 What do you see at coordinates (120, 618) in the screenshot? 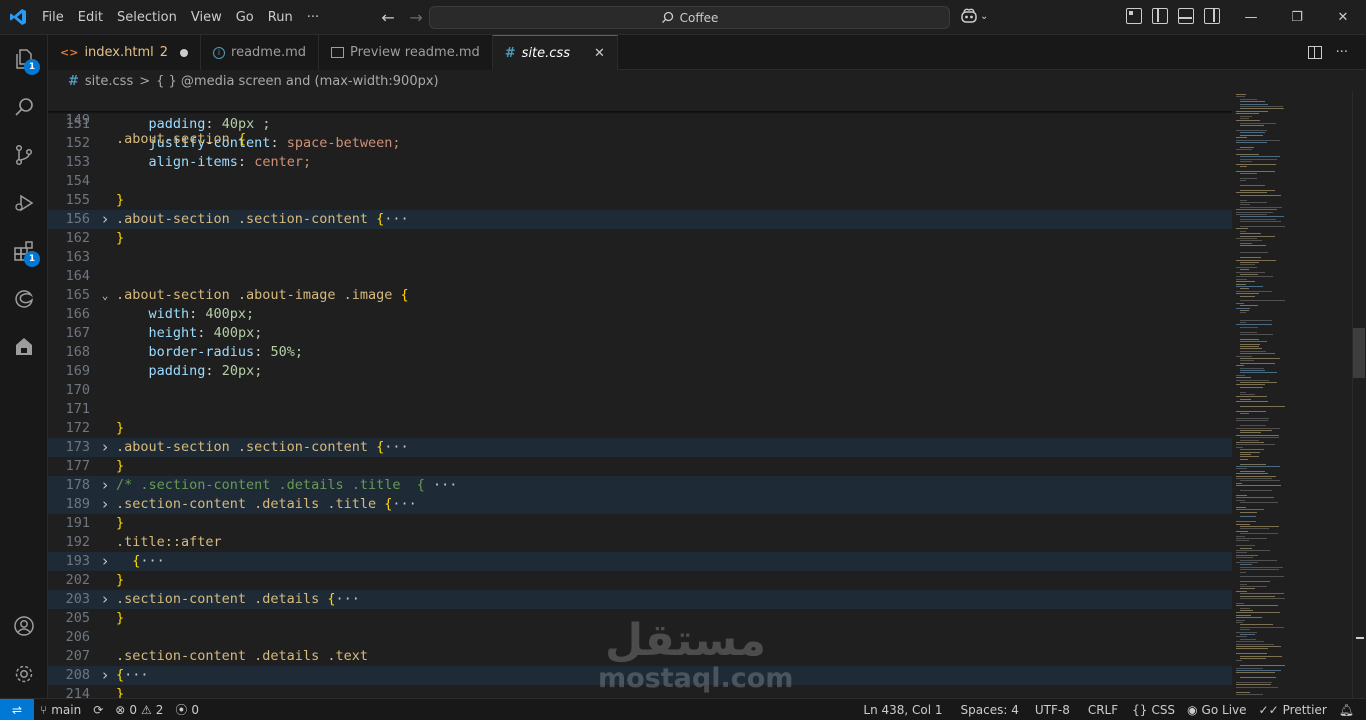
I see `code-text: }` at bounding box center [120, 618].